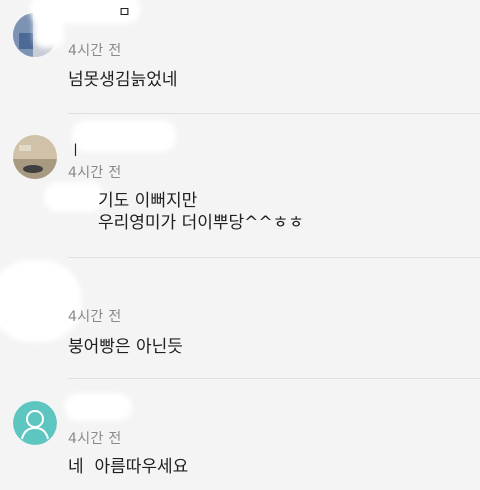 This screenshot has height=490, width=480. Describe the element at coordinates (123, 80) in the screenshot. I see `comment-text: 넘못생김늙었네` at that location.